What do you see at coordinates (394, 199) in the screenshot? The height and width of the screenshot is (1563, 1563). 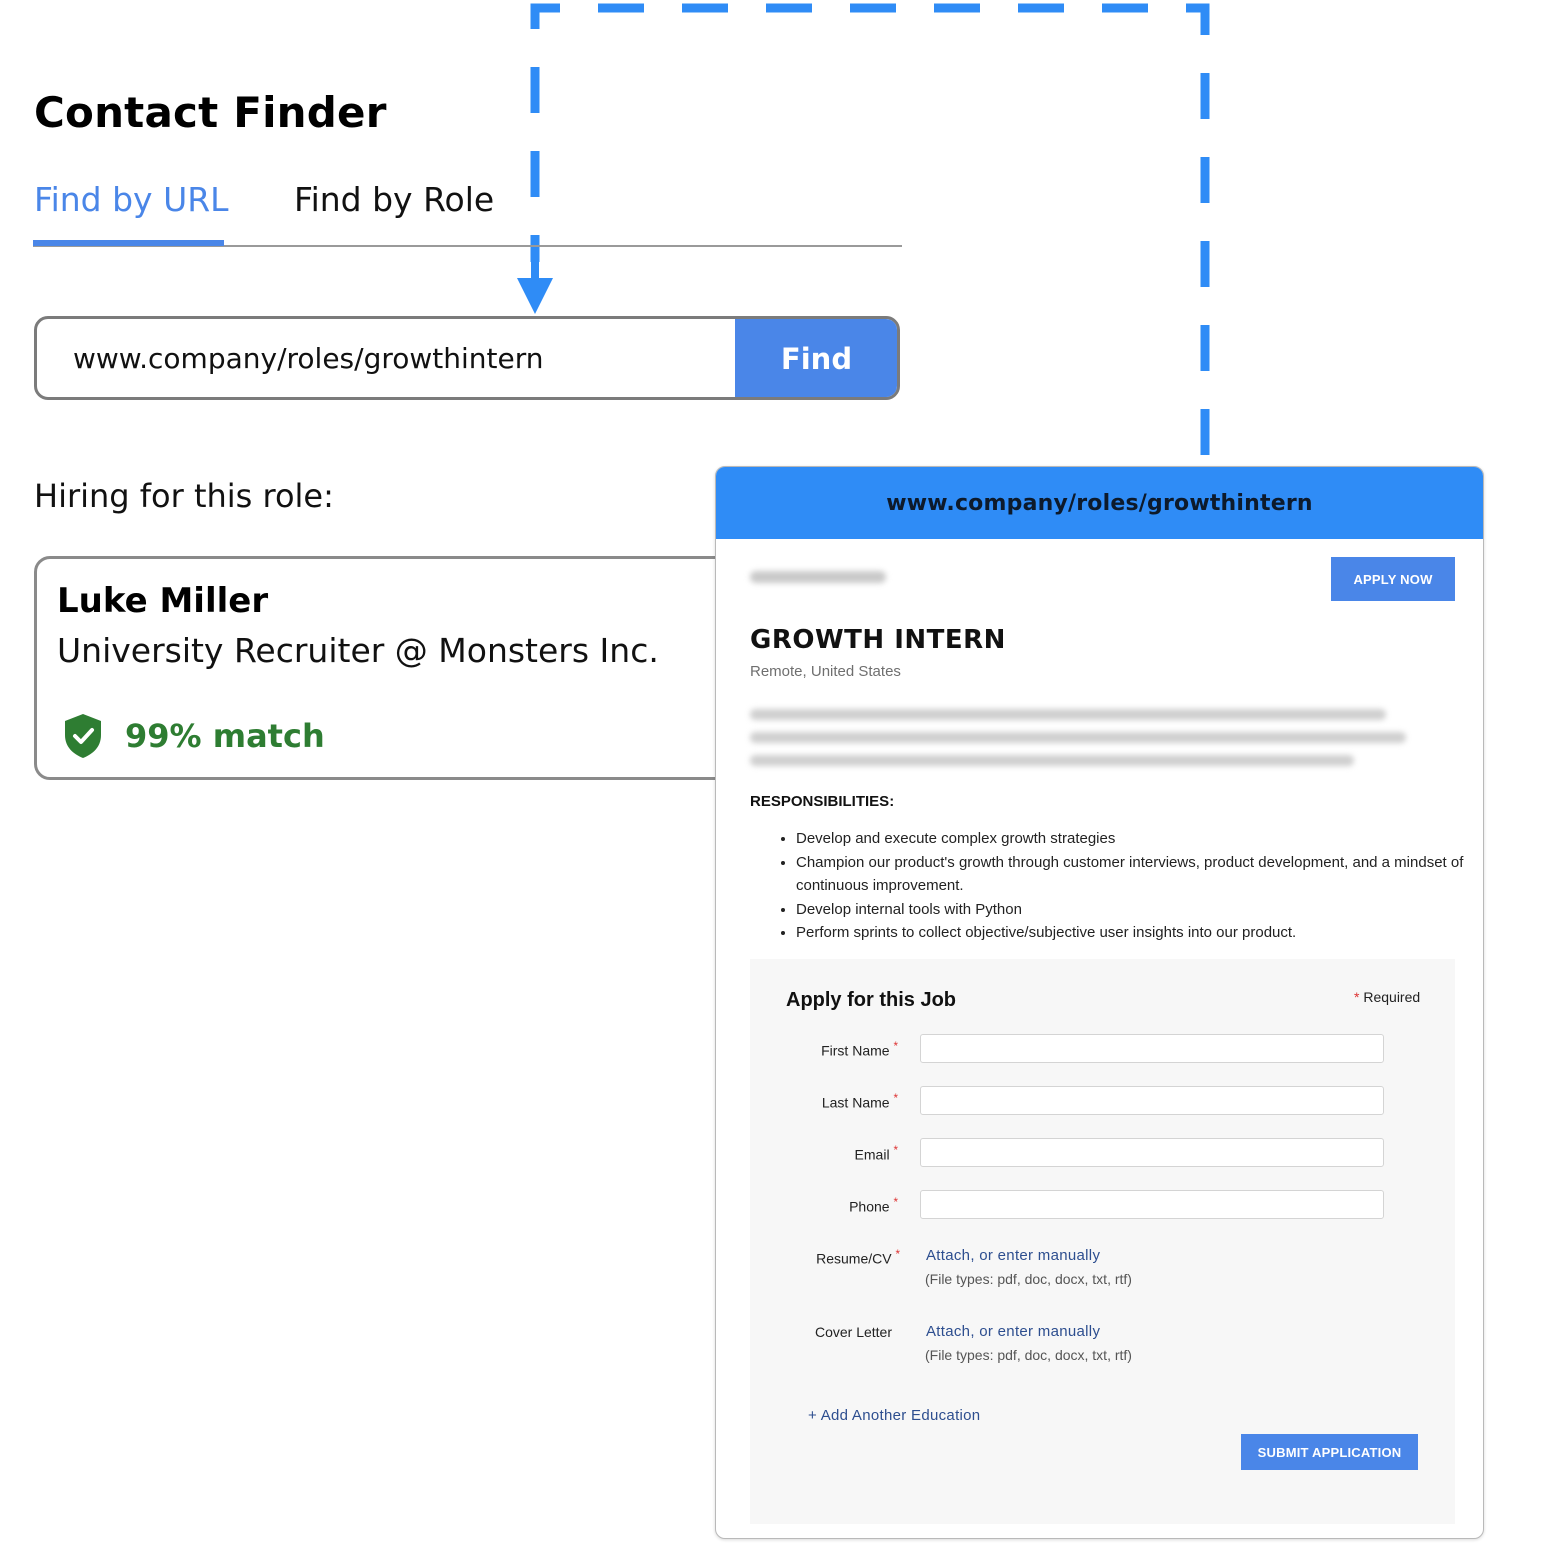 I see `tab-find-by-role: Find by Role` at bounding box center [394, 199].